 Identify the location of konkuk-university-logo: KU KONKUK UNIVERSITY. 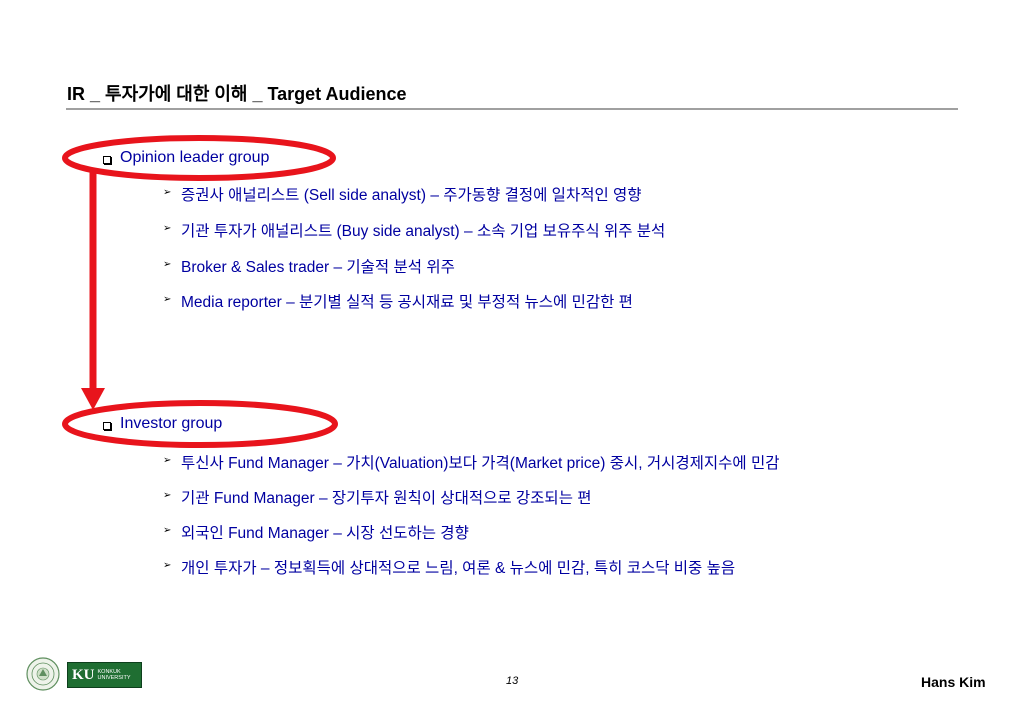
(104, 675).